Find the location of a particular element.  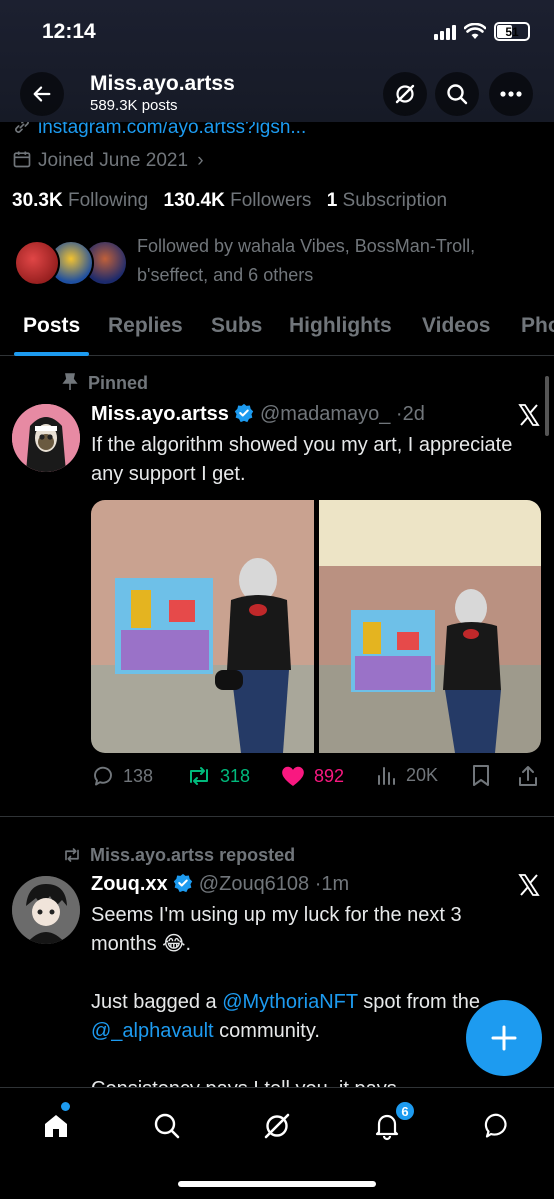

battery-icon: 51 is located at coordinates (512, 31).